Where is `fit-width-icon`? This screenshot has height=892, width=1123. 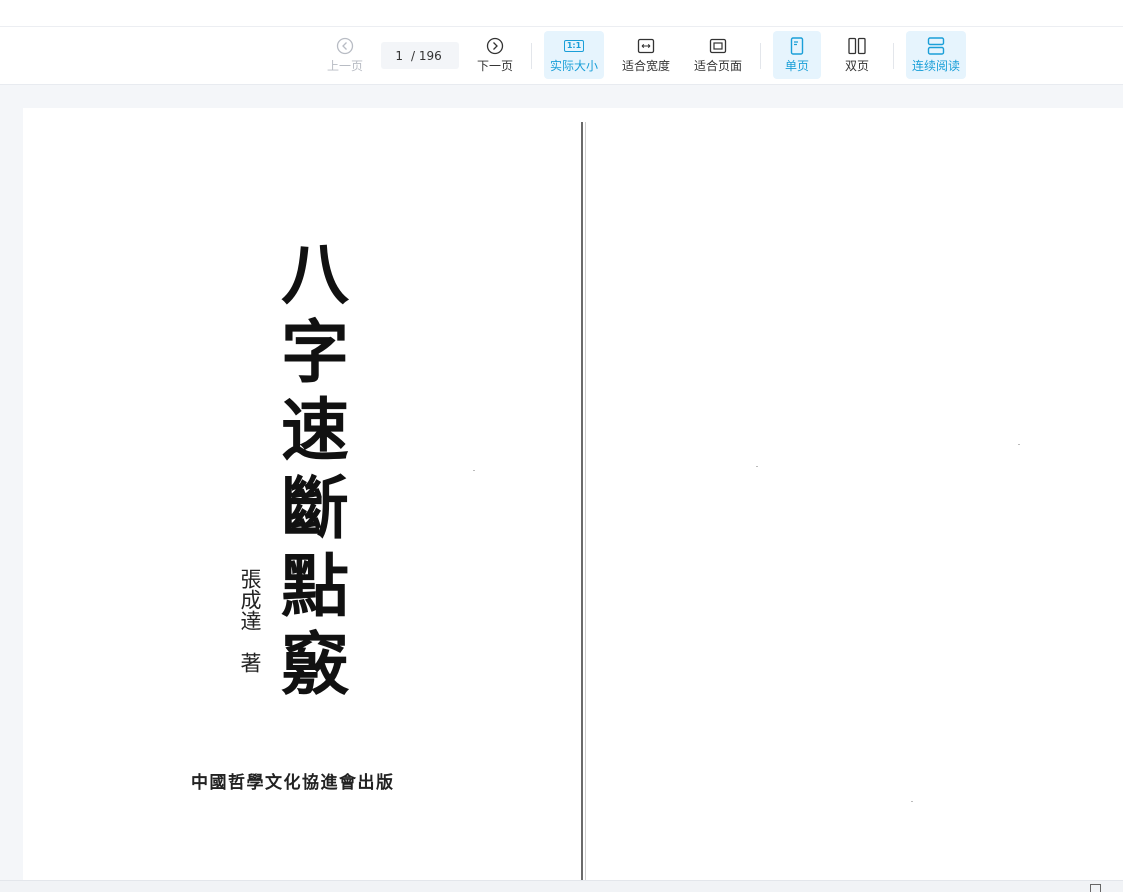
fit-width-icon is located at coordinates (646, 46).